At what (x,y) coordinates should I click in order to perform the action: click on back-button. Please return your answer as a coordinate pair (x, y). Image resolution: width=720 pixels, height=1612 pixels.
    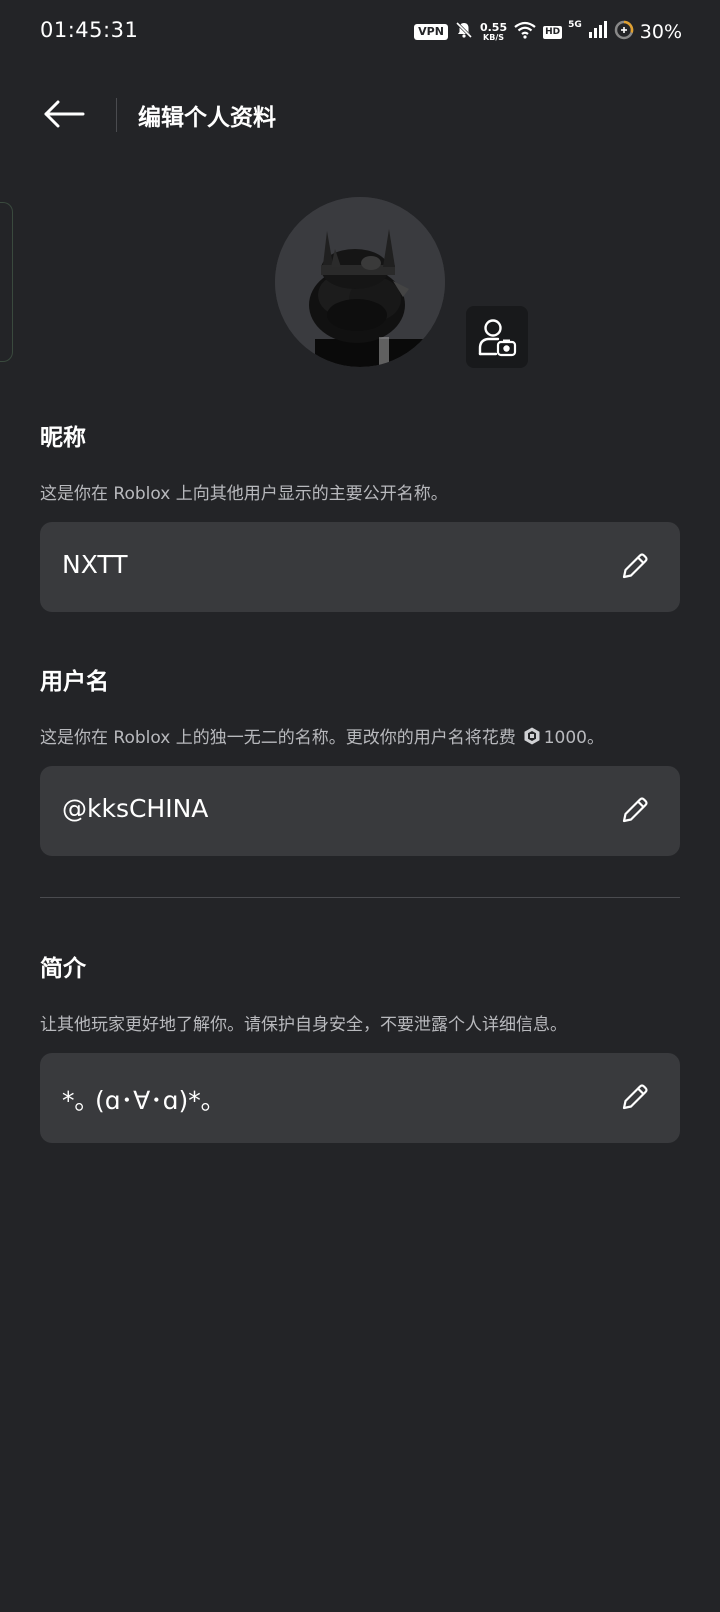
    Looking at the image, I should click on (64, 114).